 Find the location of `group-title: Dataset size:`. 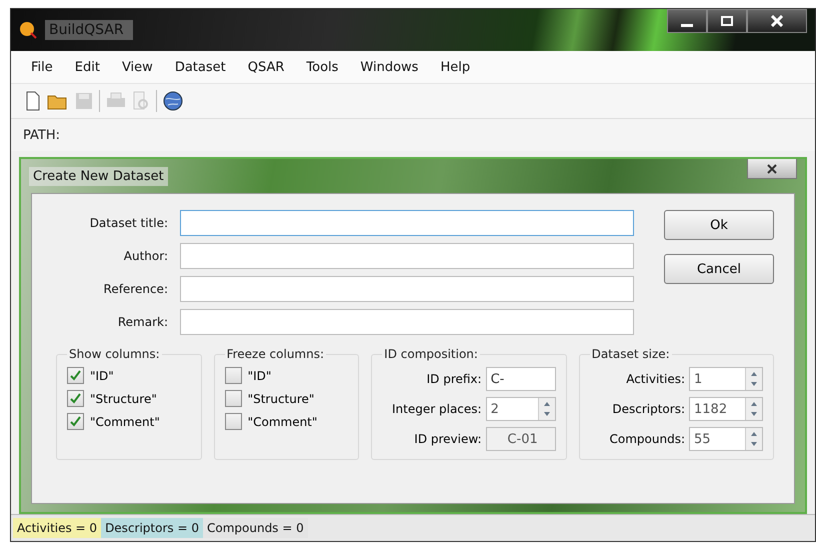

group-title: Dataset size: is located at coordinates (630, 354).